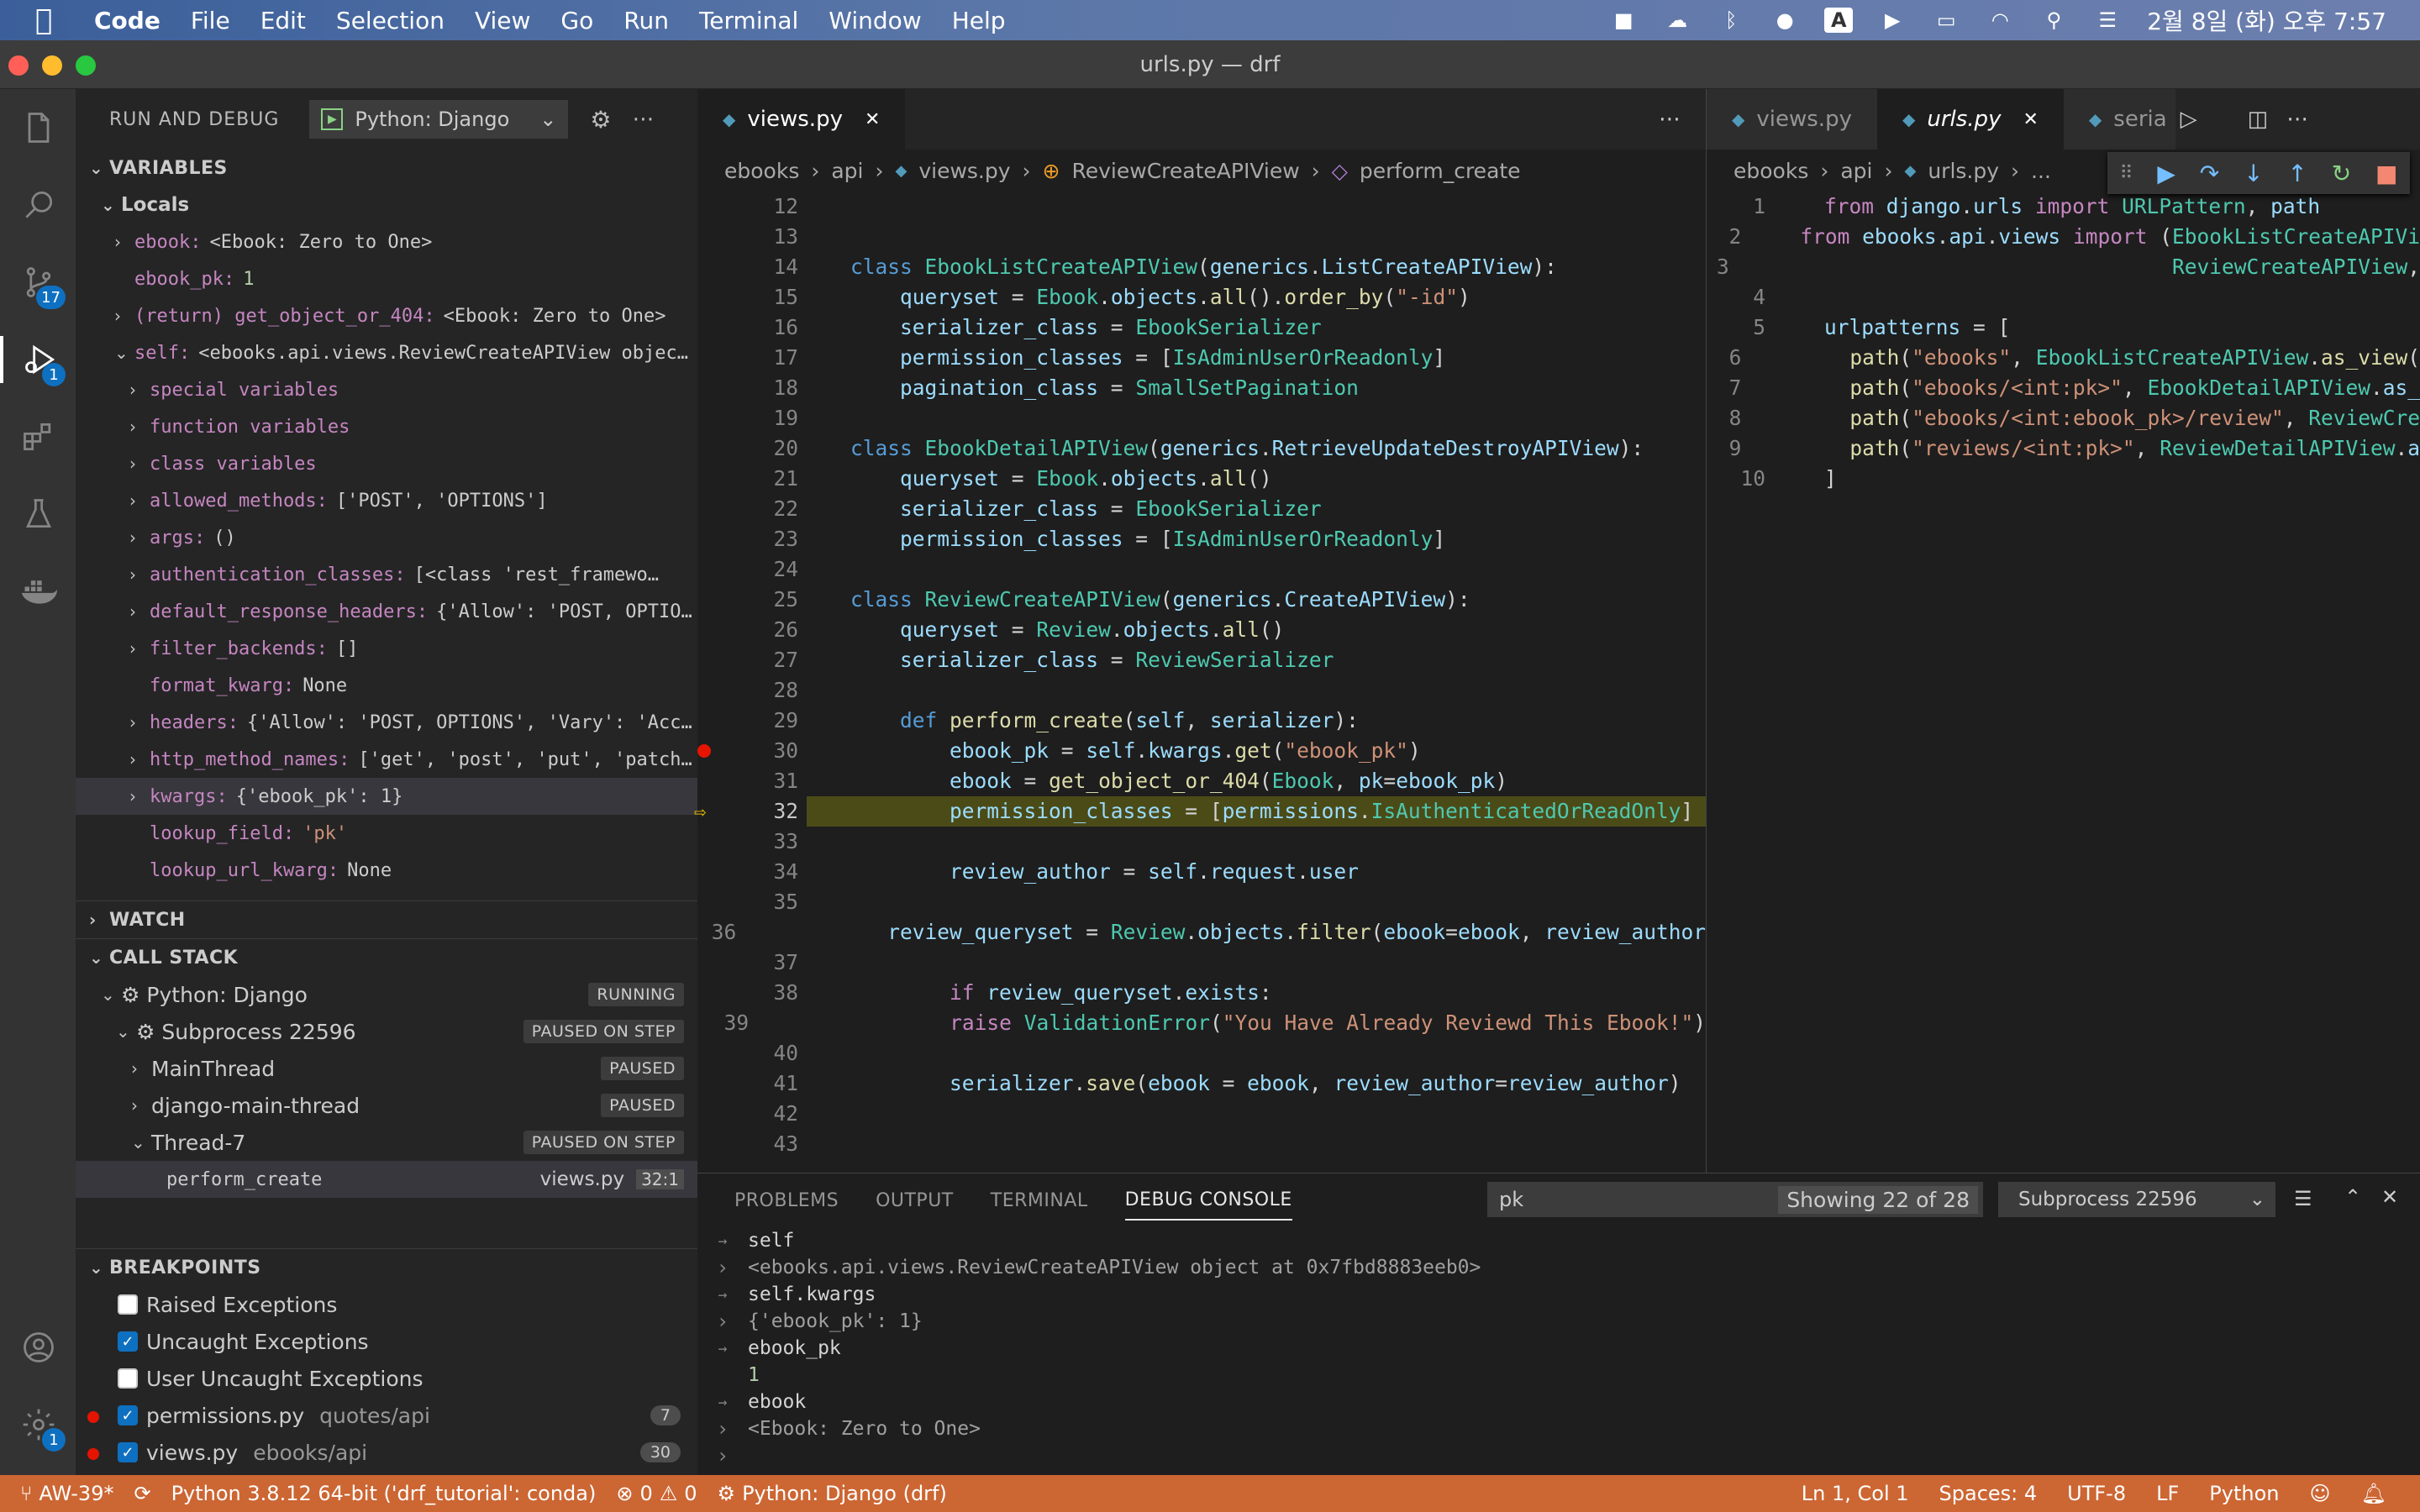 The height and width of the screenshot is (1512, 2420). Describe the element at coordinates (2321, 1493) in the screenshot. I see `feedback-icon: ☺` at that location.